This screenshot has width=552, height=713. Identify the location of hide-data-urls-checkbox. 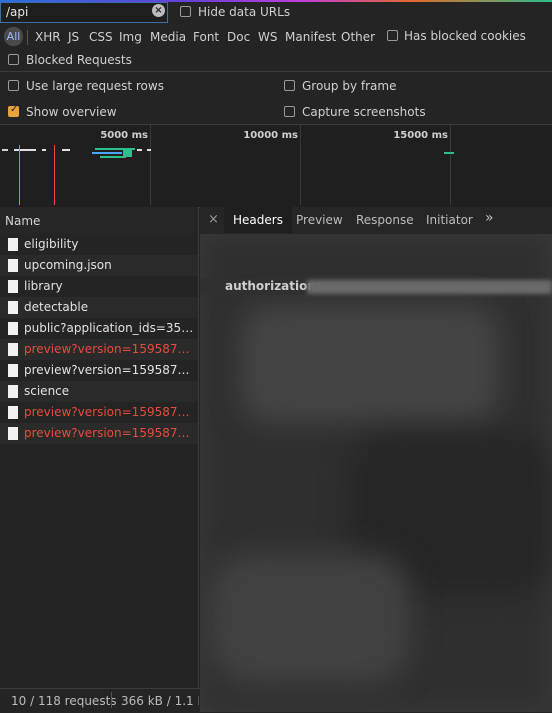
(185, 11).